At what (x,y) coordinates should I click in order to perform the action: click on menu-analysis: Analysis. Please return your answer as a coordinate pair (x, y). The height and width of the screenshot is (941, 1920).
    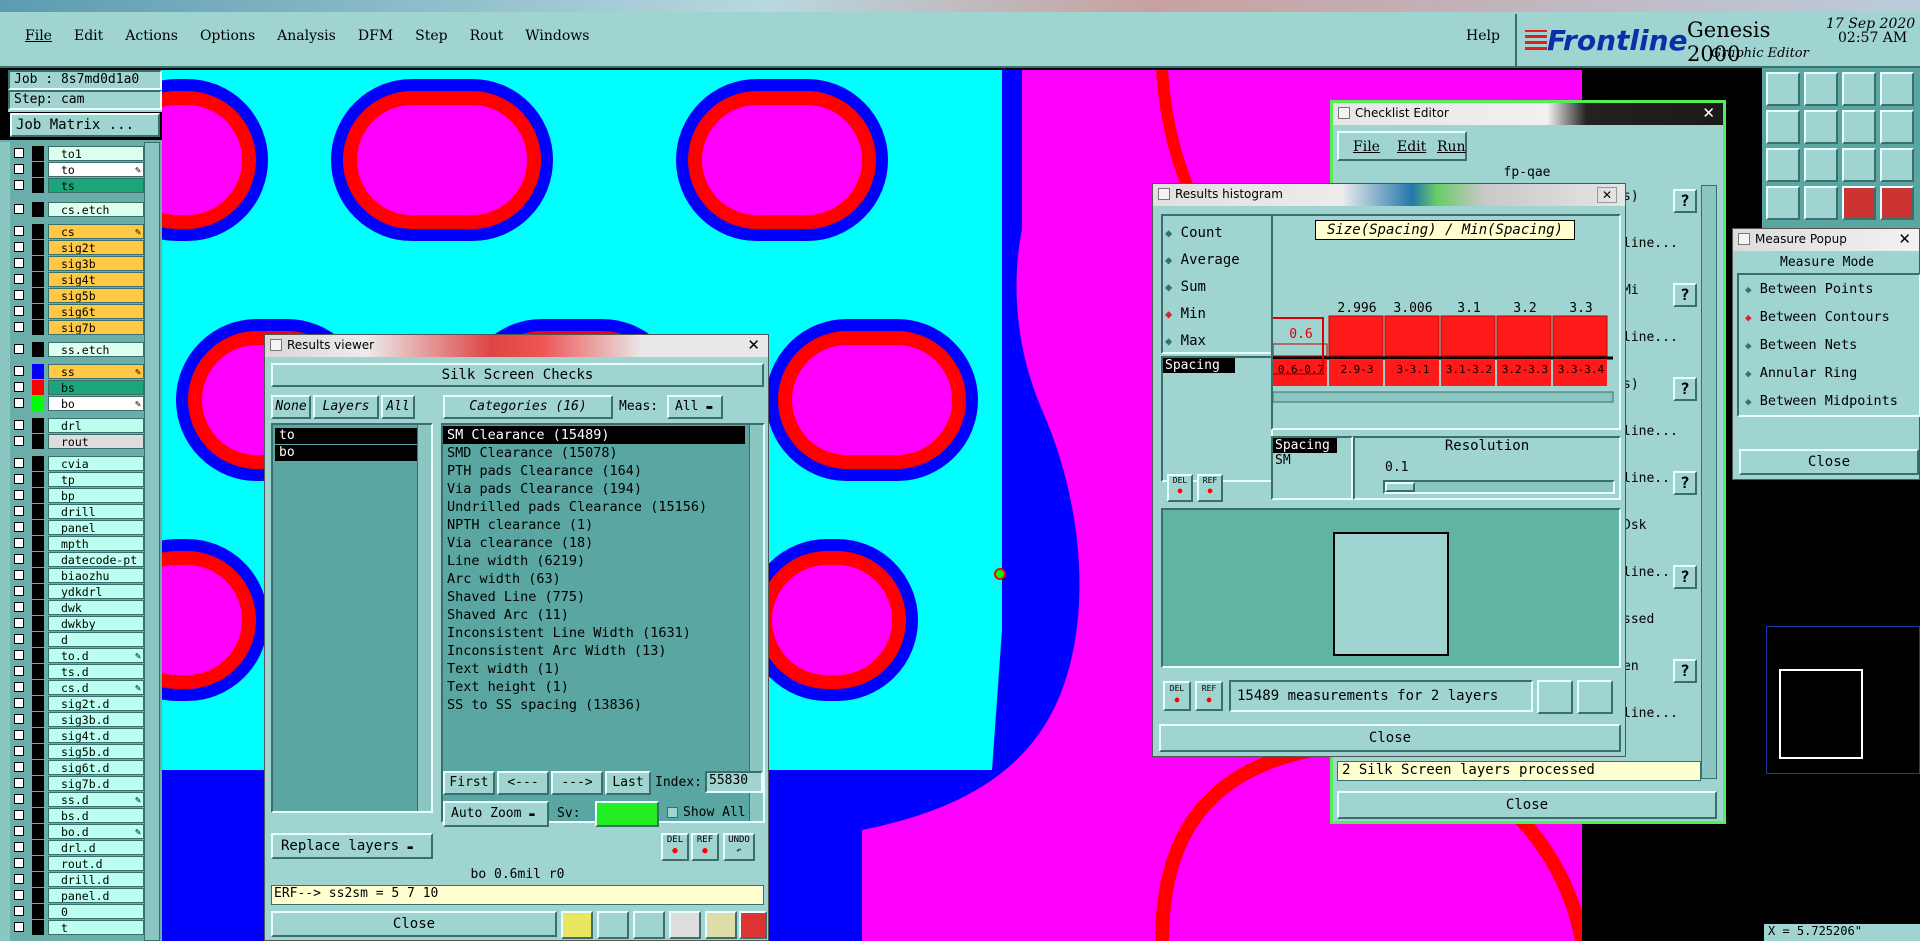
    Looking at the image, I should click on (306, 38).